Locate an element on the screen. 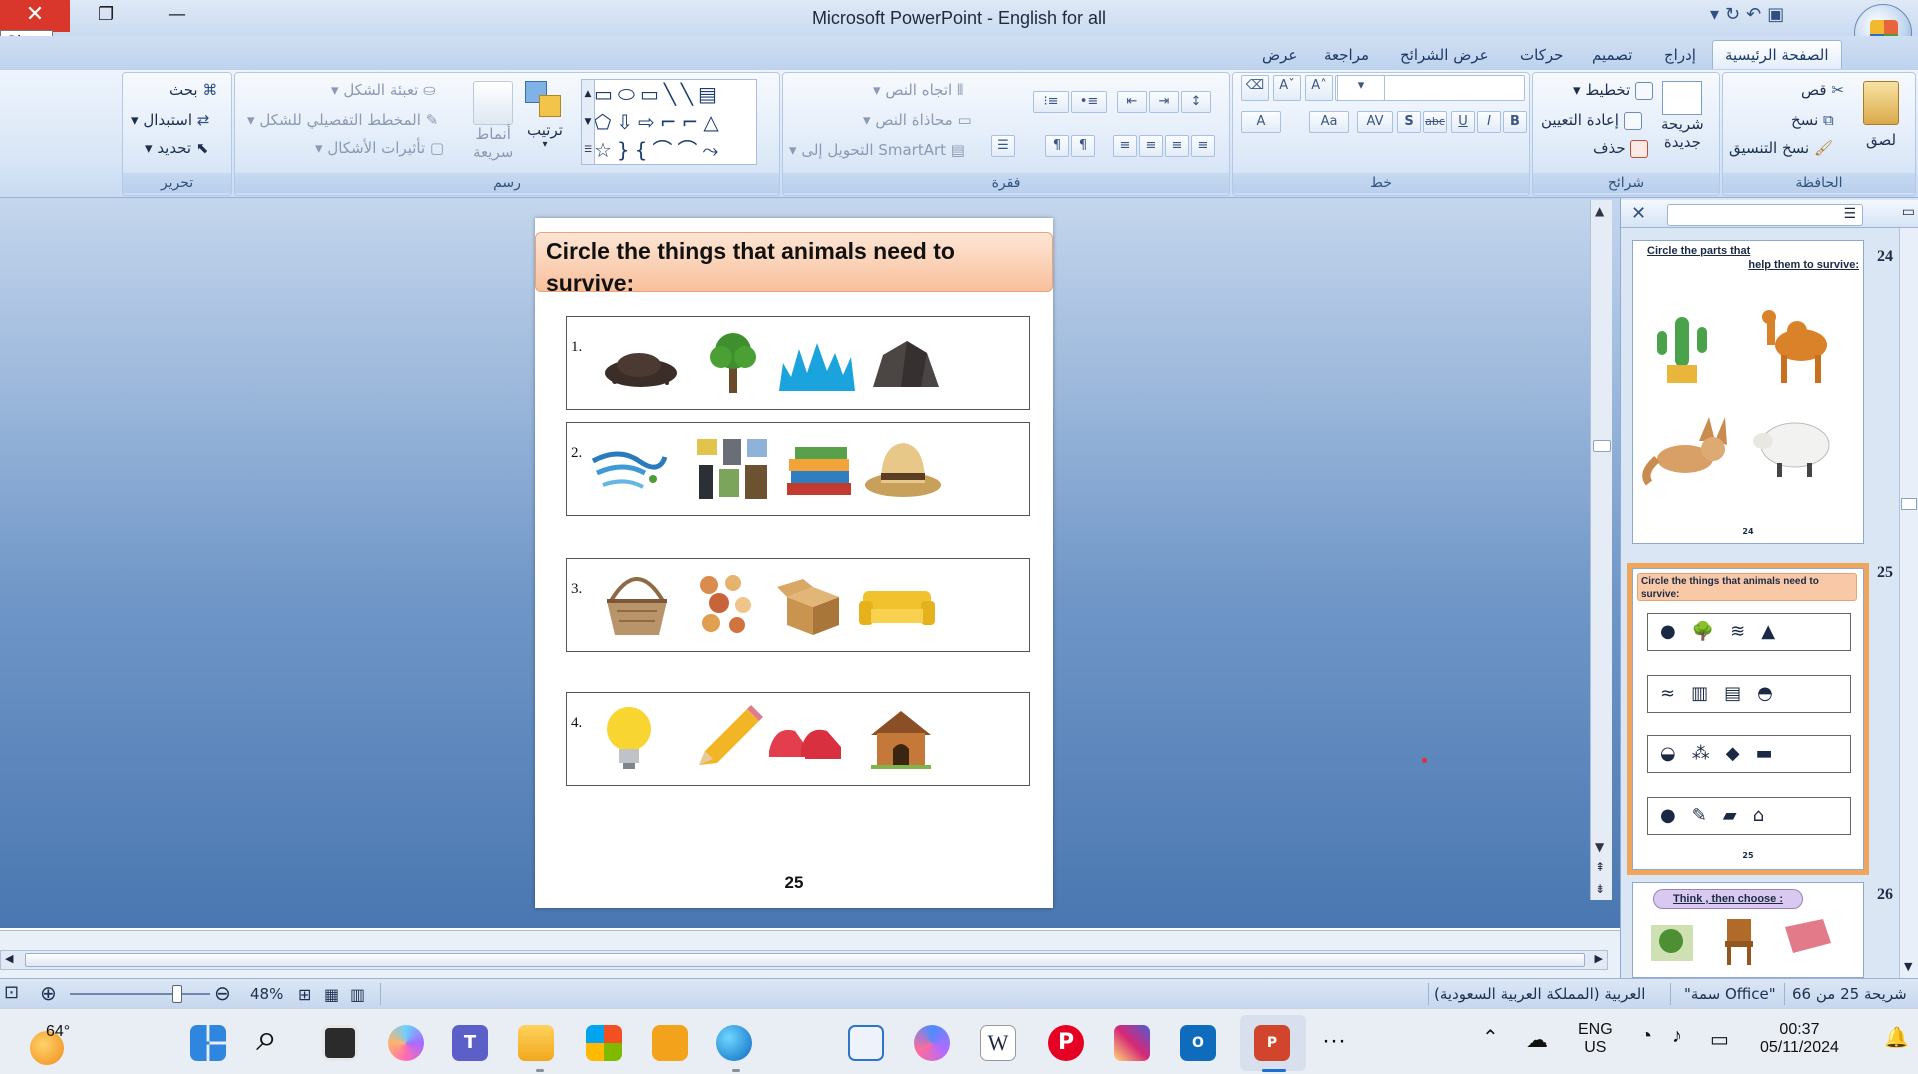  next-slide-icon: ⇟ is located at coordinates (1600, 889).